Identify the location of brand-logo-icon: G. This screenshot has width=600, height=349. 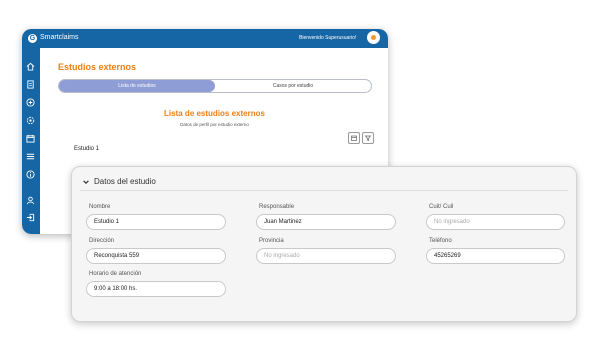
(32, 38).